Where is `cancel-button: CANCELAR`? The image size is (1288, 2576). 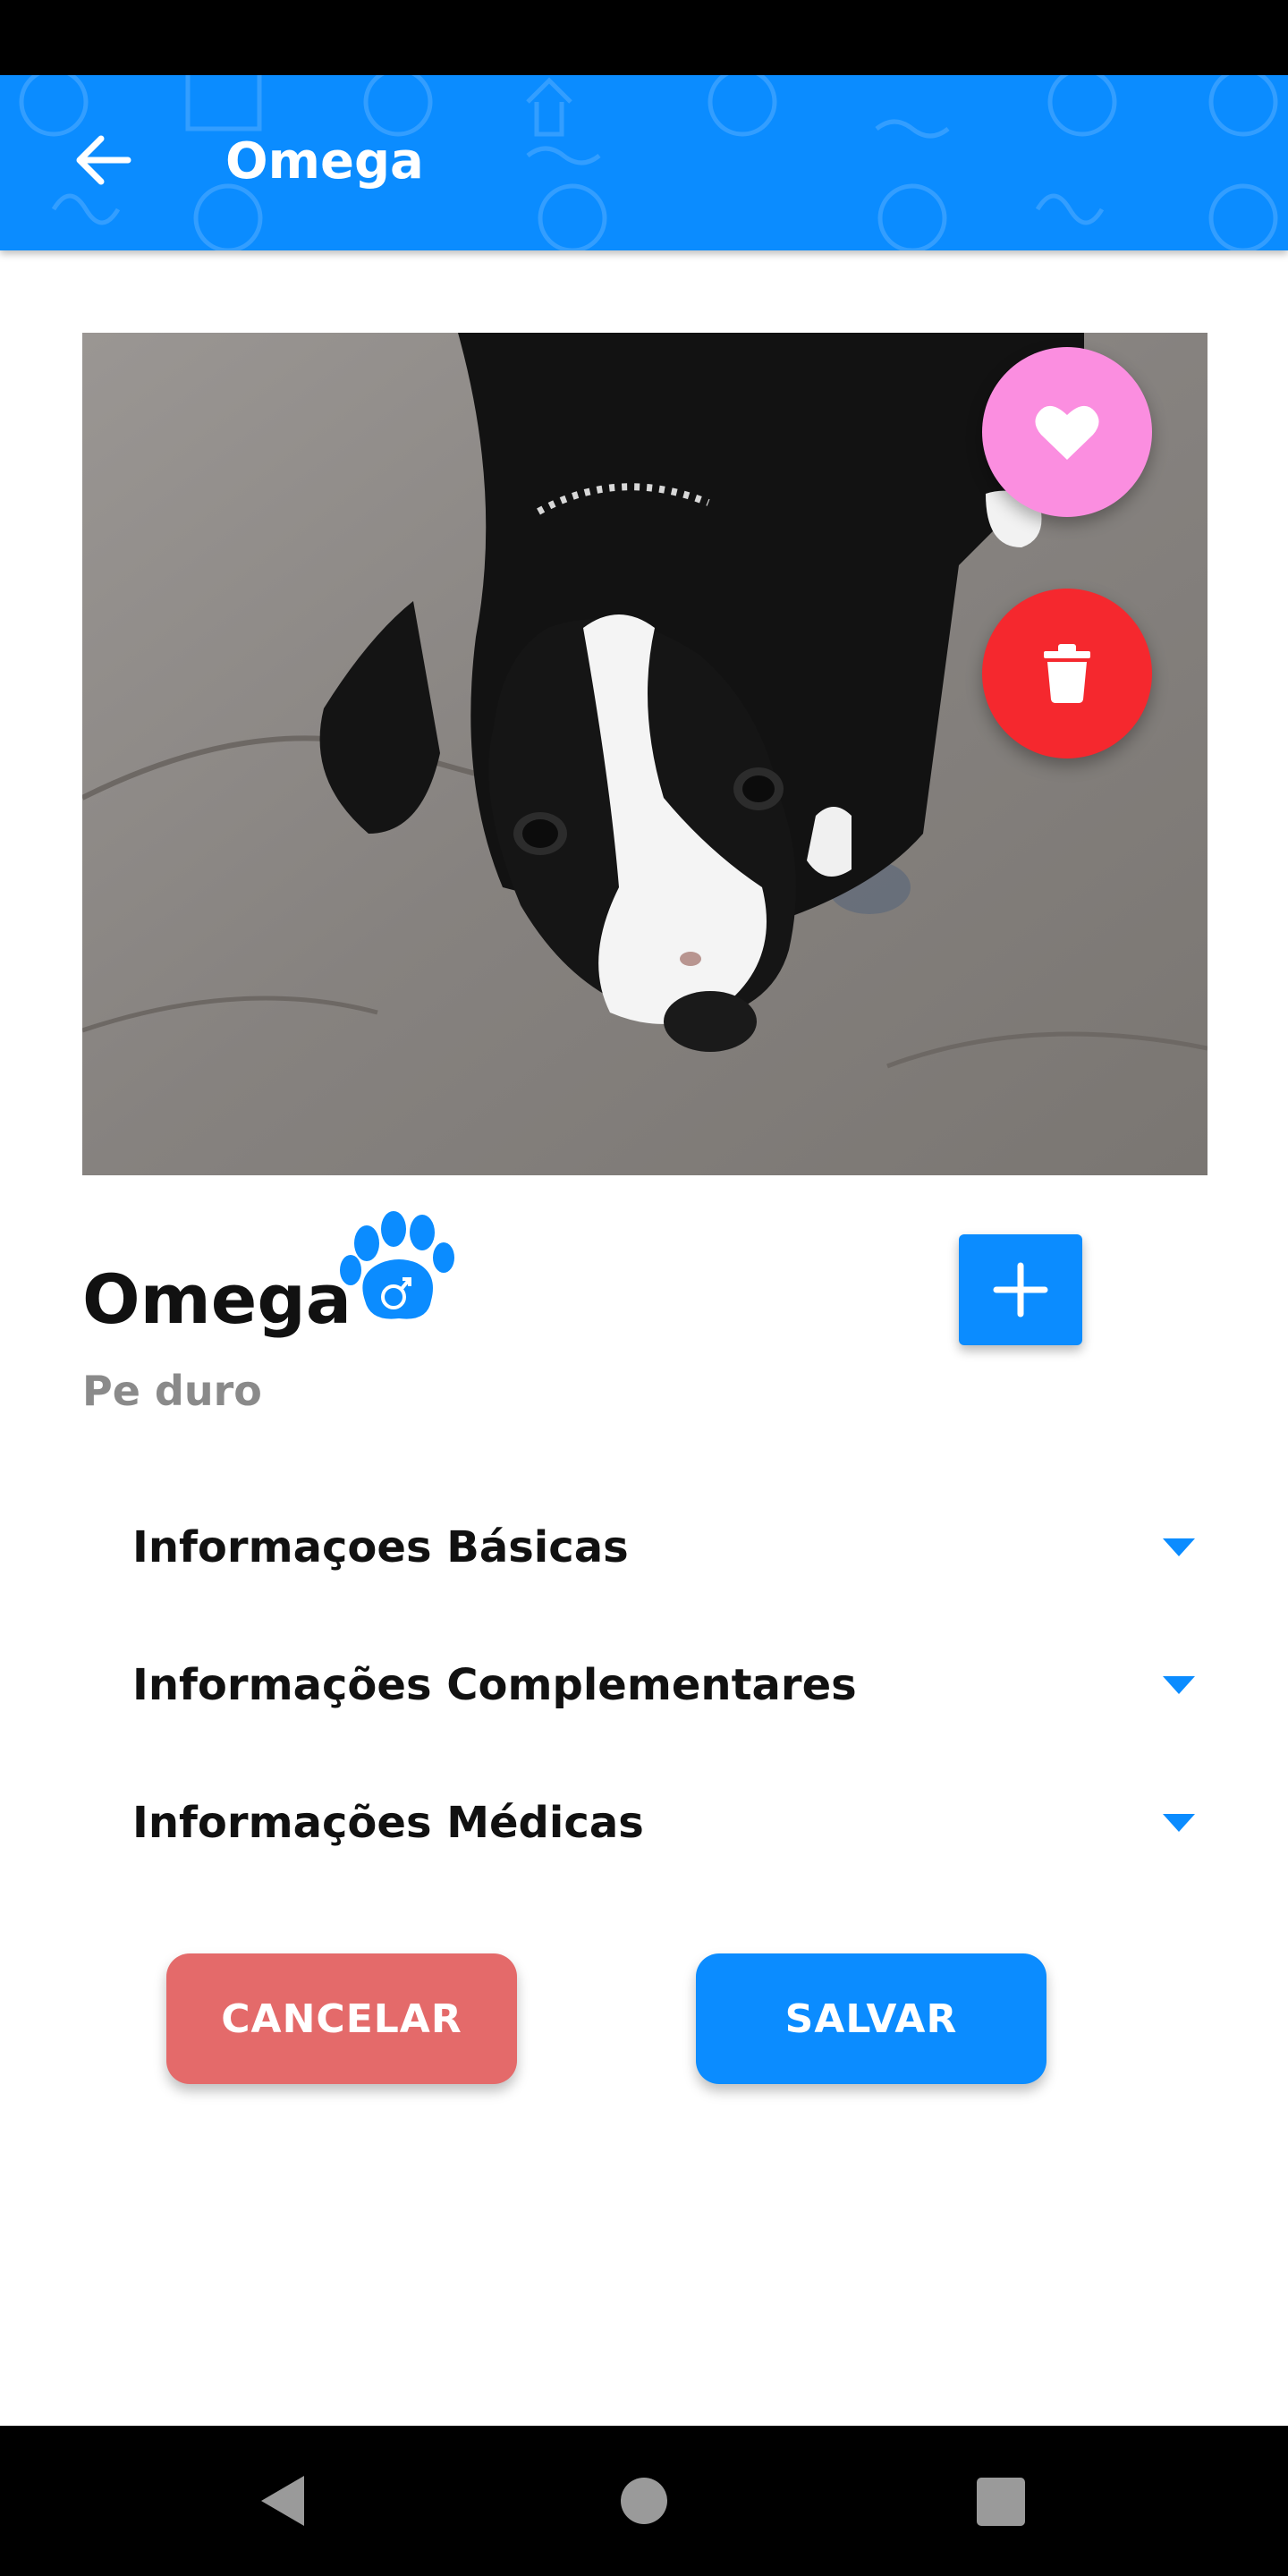 cancel-button: CANCELAR is located at coordinates (341, 2018).